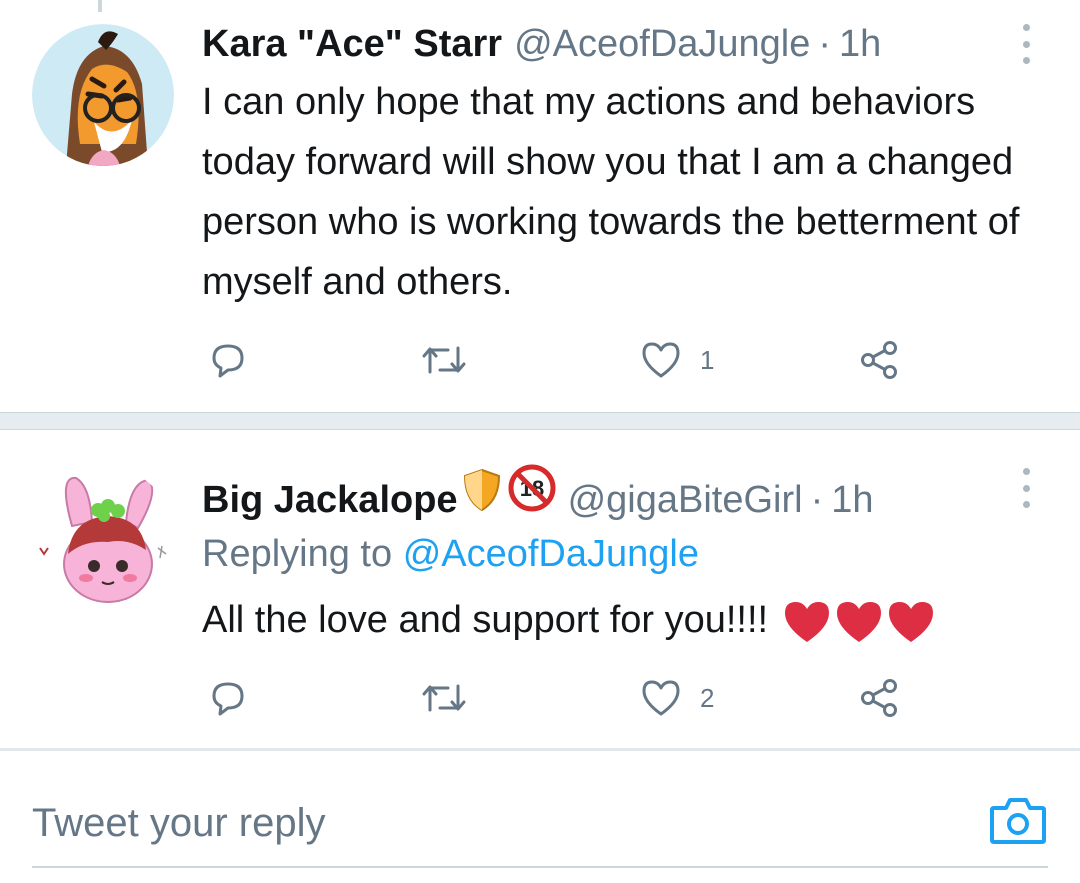 Image resolution: width=1080 pixels, height=883 pixels. What do you see at coordinates (297, 554) in the screenshot?
I see `replying-prefix: Replying to` at bounding box center [297, 554].